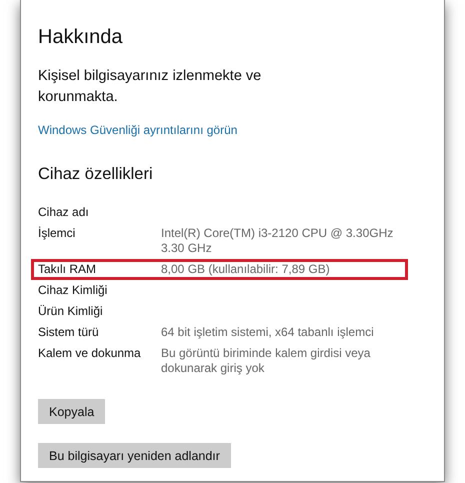  I want to click on spec-label: Kalem ve dokunma, so click(90, 354).